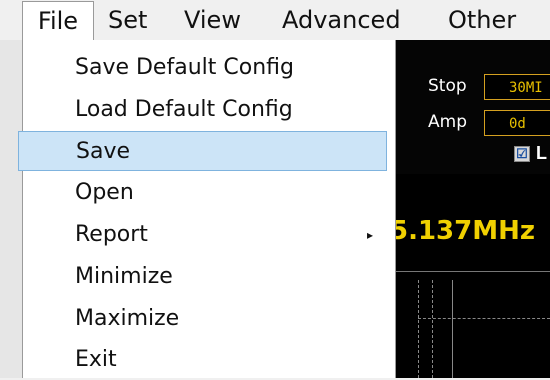 The width and height of the screenshot is (550, 380). I want to click on l-checkbox-label: L, so click(541, 153).